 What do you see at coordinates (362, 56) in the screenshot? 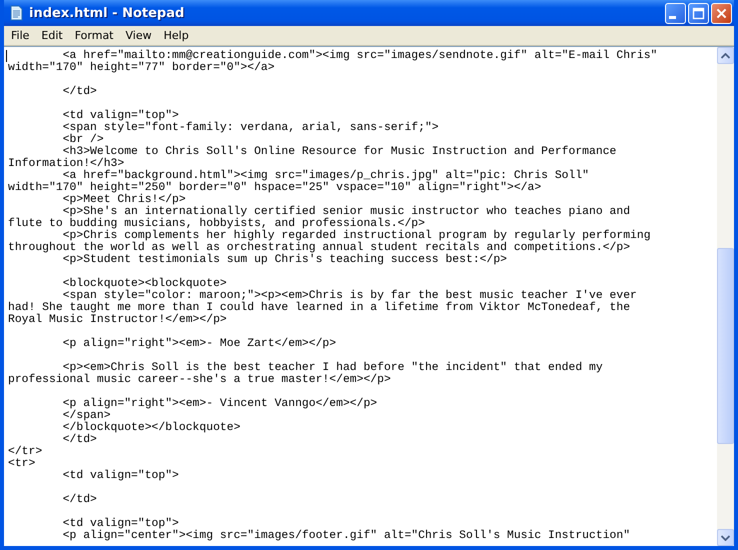
I see `code-line: <a href="mailto:mm@creationguide.com"><img src="images/sendnote.gif" alt="E-mail Chris"` at bounding box center [362, 56].